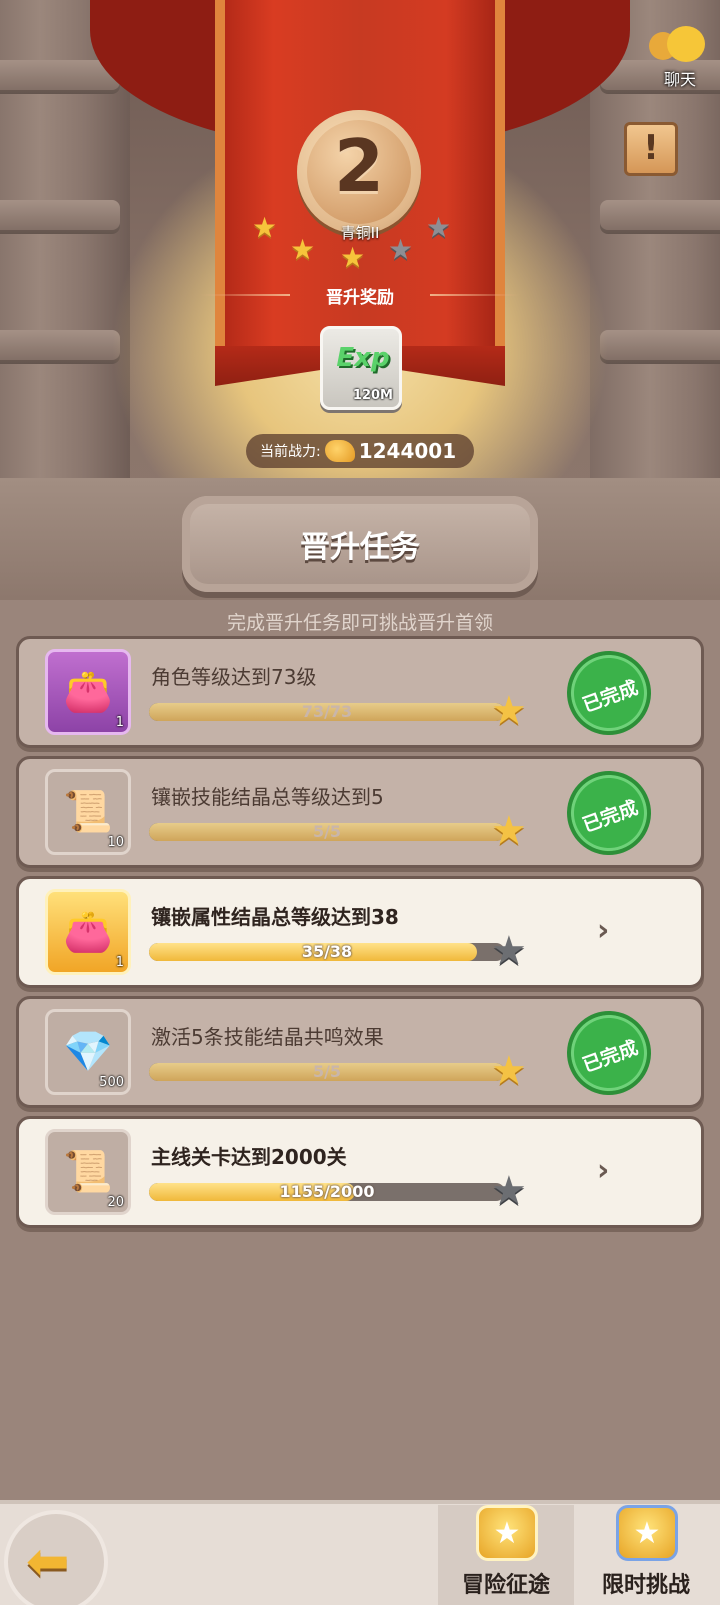 The image size is (720, 1605). I want to click on promotion-reward-title: 晋升奖励, so click(360, 295).